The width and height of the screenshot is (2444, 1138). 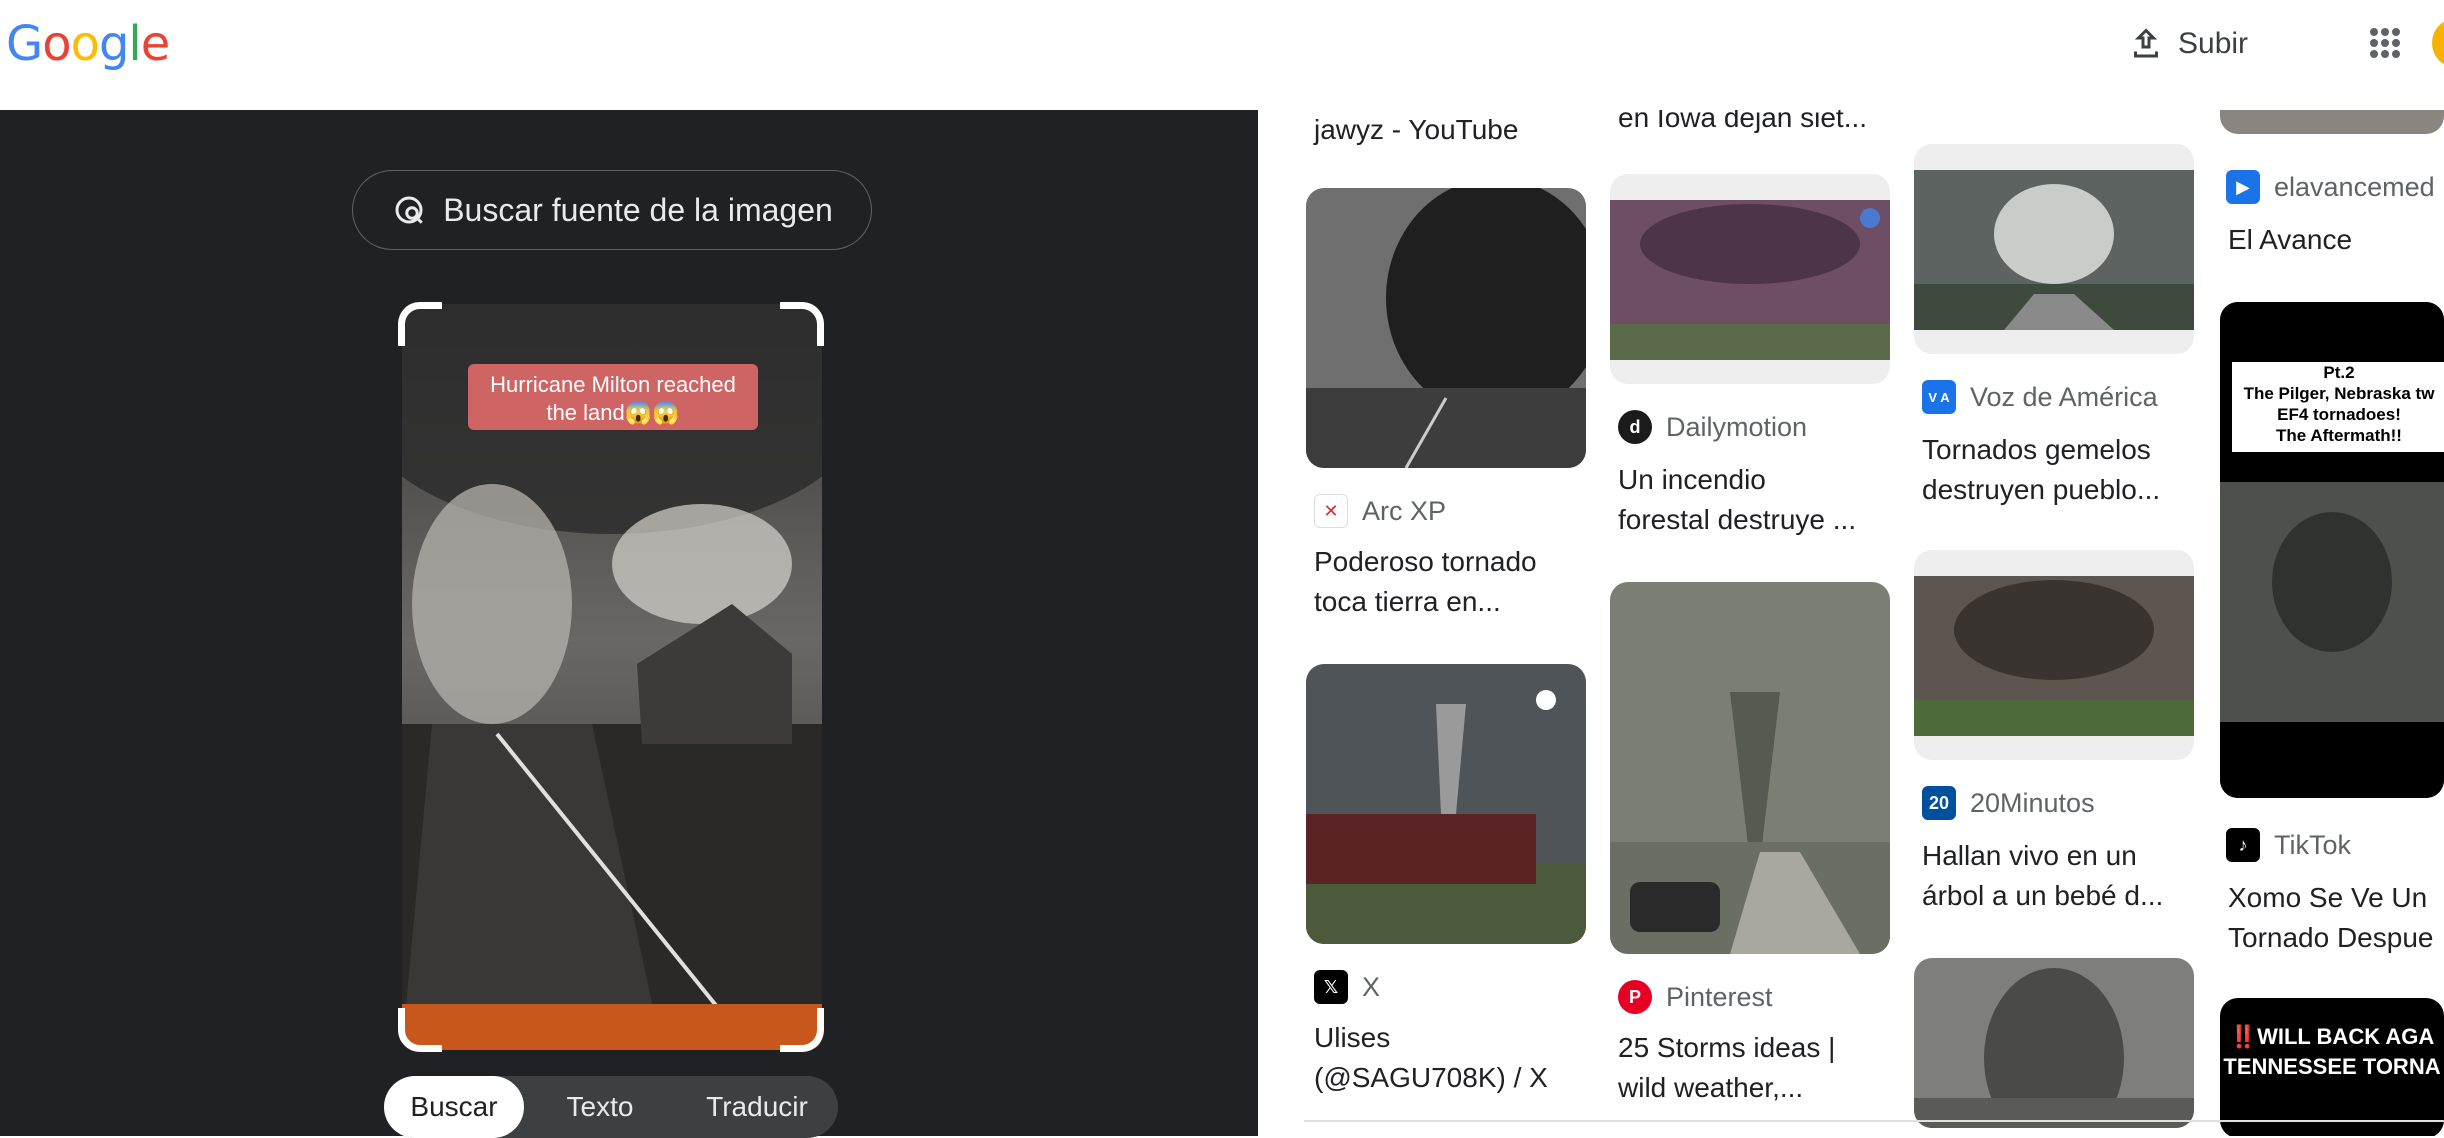 I want to click on 20minutos-icon: 20, so click(x=1939, y=803).